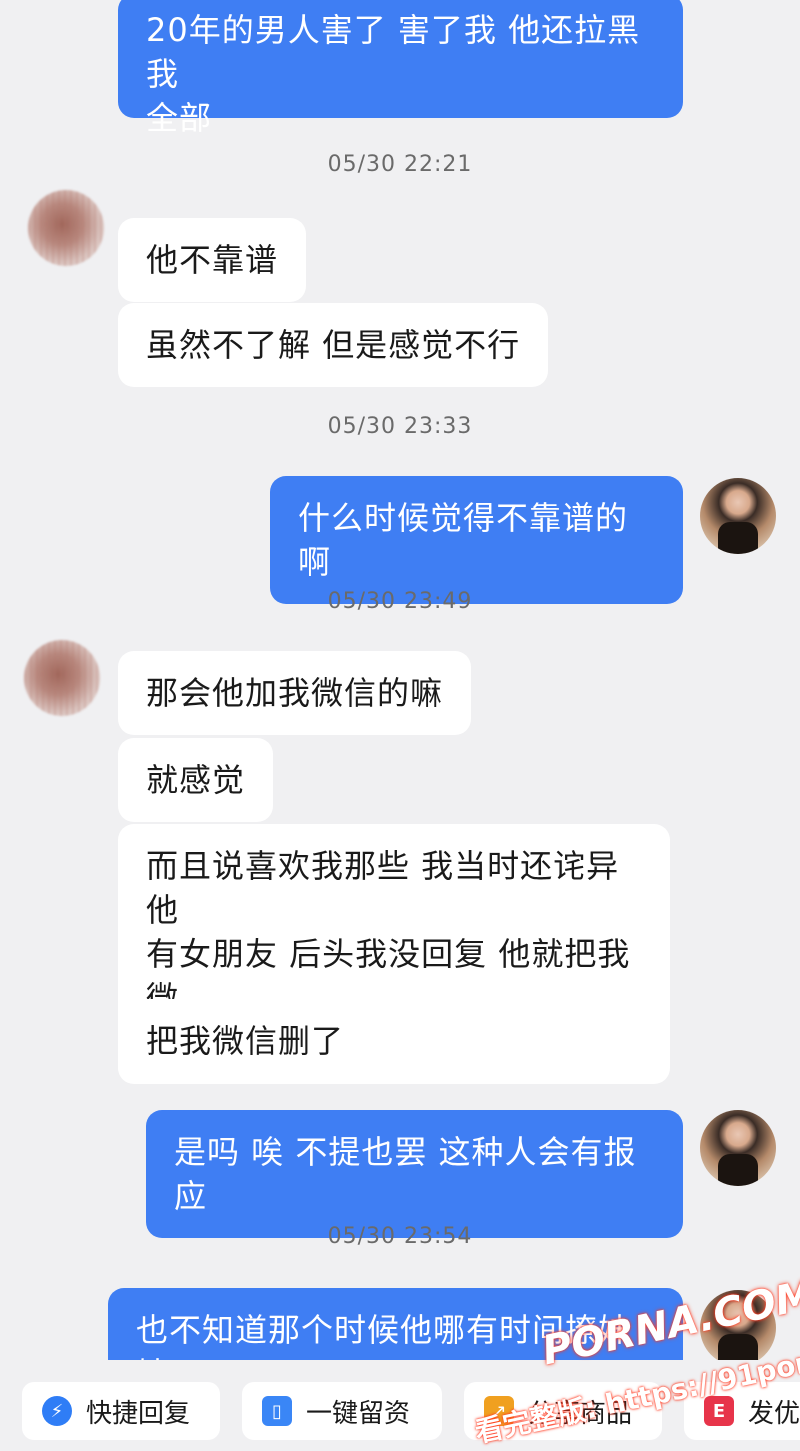 The image size is (800, 1451). What do you see at coordinates (742, 1411) in the screenshot?
I see `post-coupon-button: E 发优` at bounding box center [742, 1411].